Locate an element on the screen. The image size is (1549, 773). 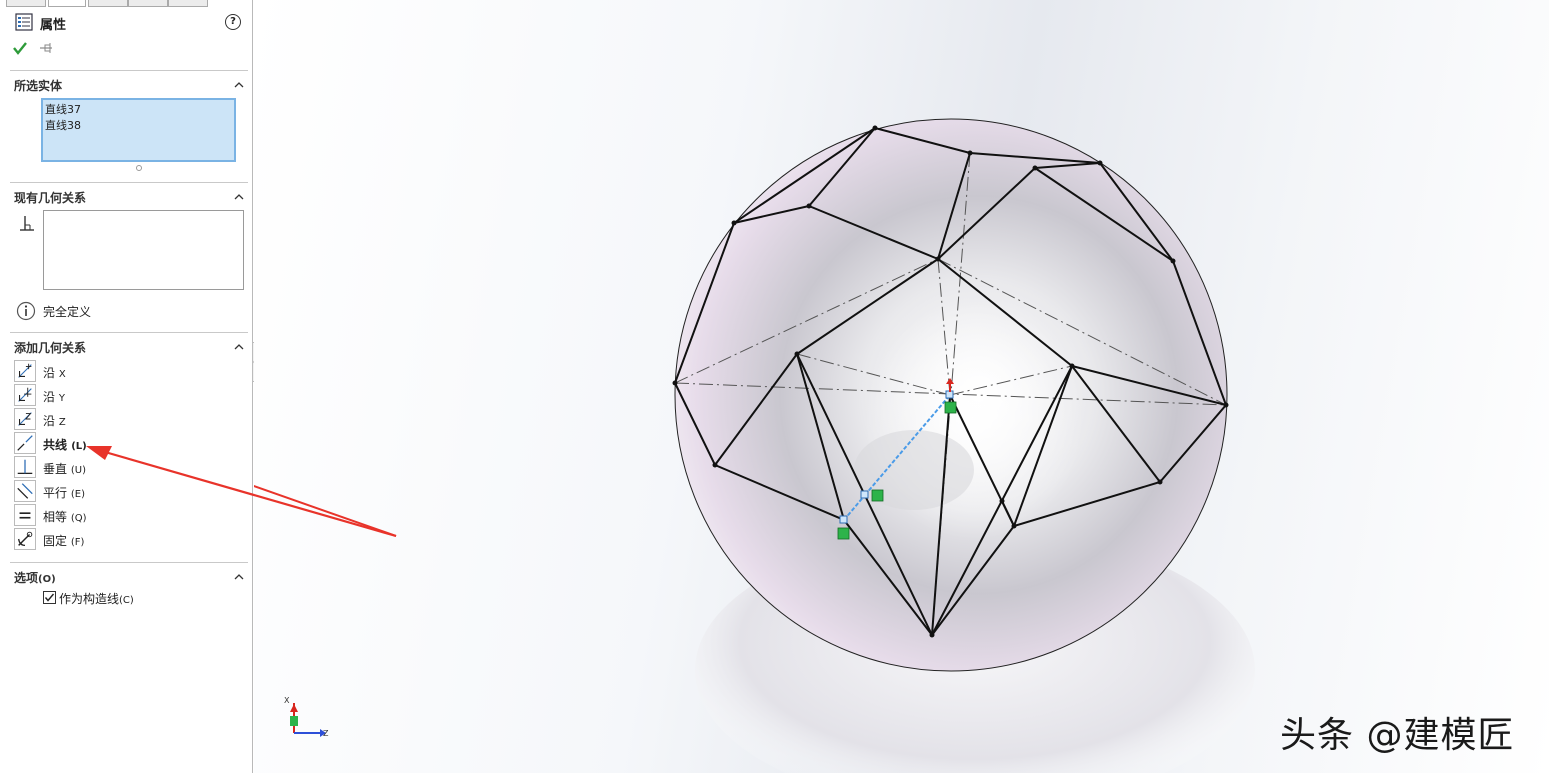
tab-configuration-manager is located at coordinates (108, 3).